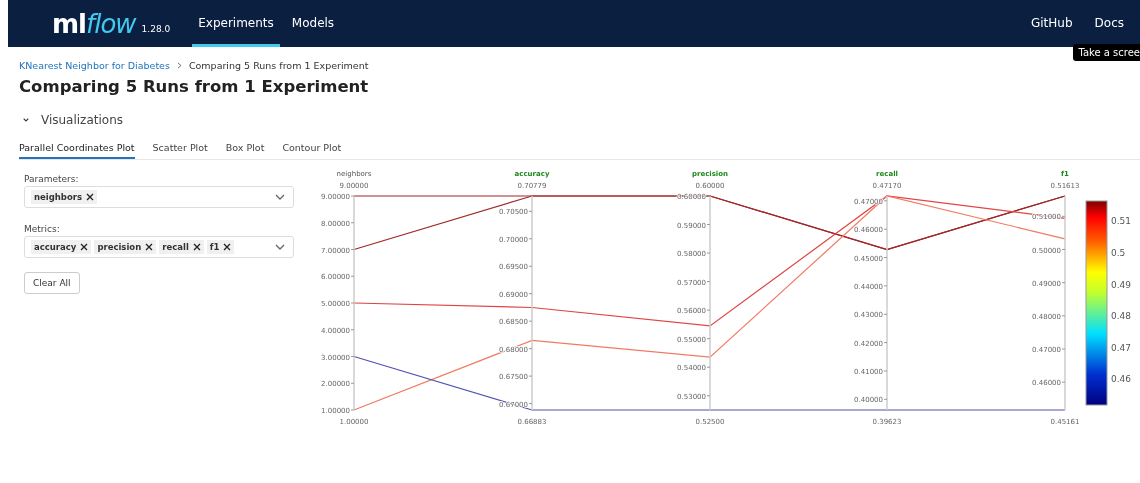 This screenshot has width=1140, height=483. I want to click on tick-label: 0.48, so click(1121, 316).